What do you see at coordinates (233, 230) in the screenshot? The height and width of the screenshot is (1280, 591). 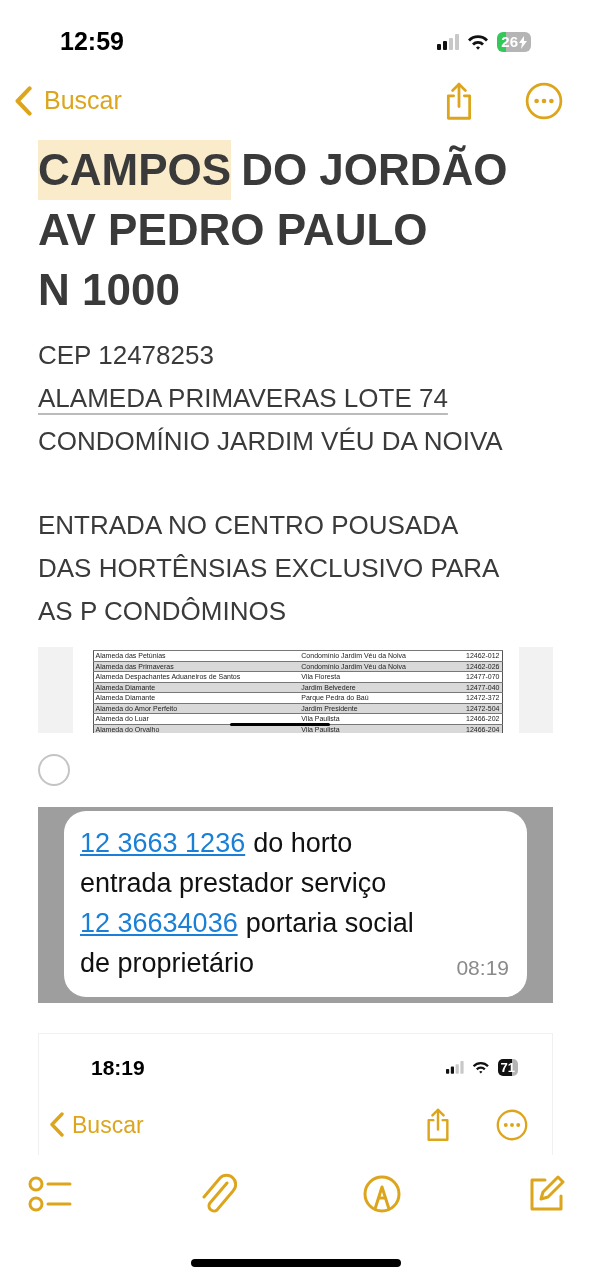 I see `heading-text: AV PEDRO PAULO` at bounding box center [233, 230].